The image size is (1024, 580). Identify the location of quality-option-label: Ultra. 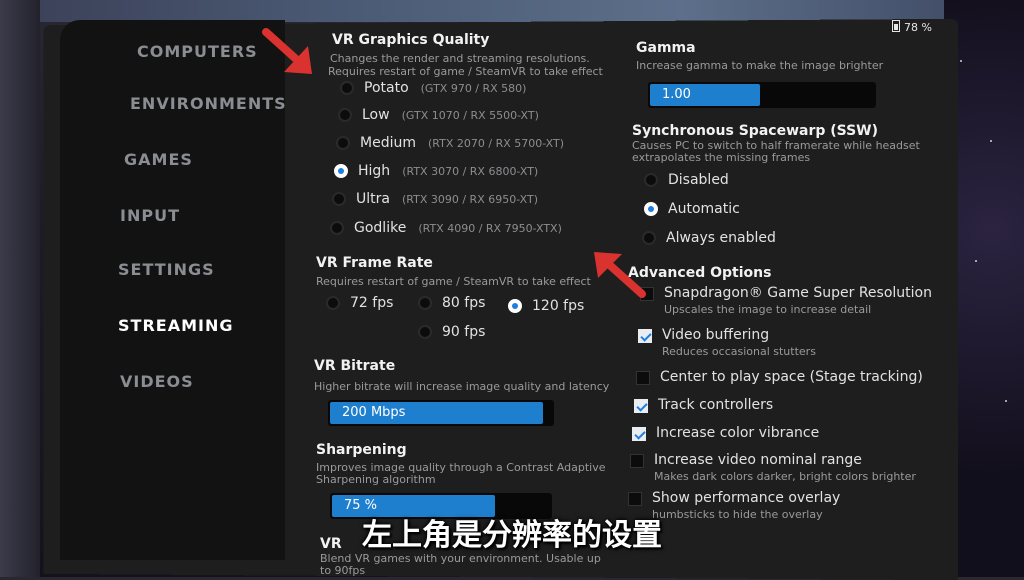
(373, 199).